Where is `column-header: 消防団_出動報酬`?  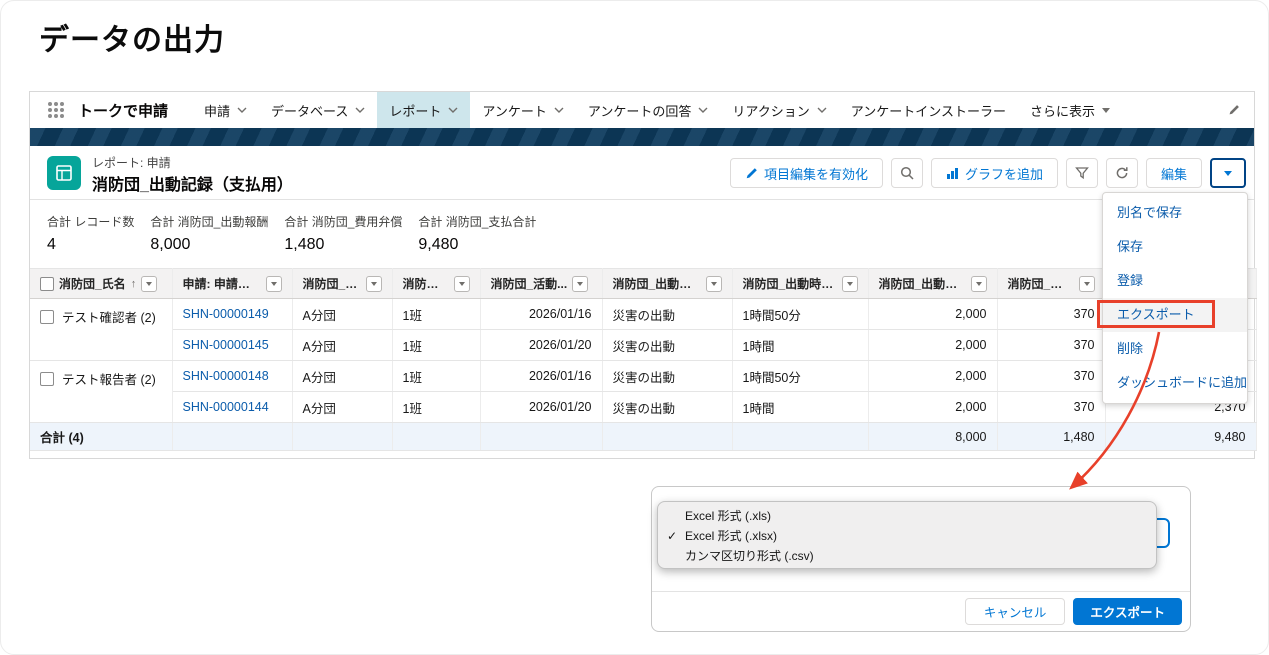 column-header: 消防団_出動報酬 is located at coordinates (933, 283).